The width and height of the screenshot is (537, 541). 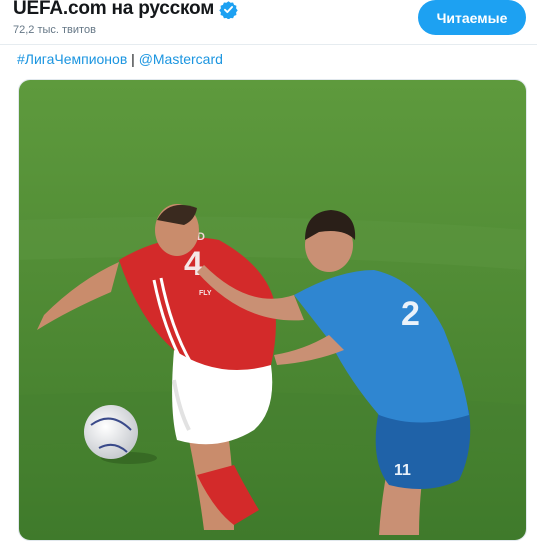 What do you see at coordinates (410, 314) in the screenshot?
I see `svg-text: 2` at bounding box center [410, 314].